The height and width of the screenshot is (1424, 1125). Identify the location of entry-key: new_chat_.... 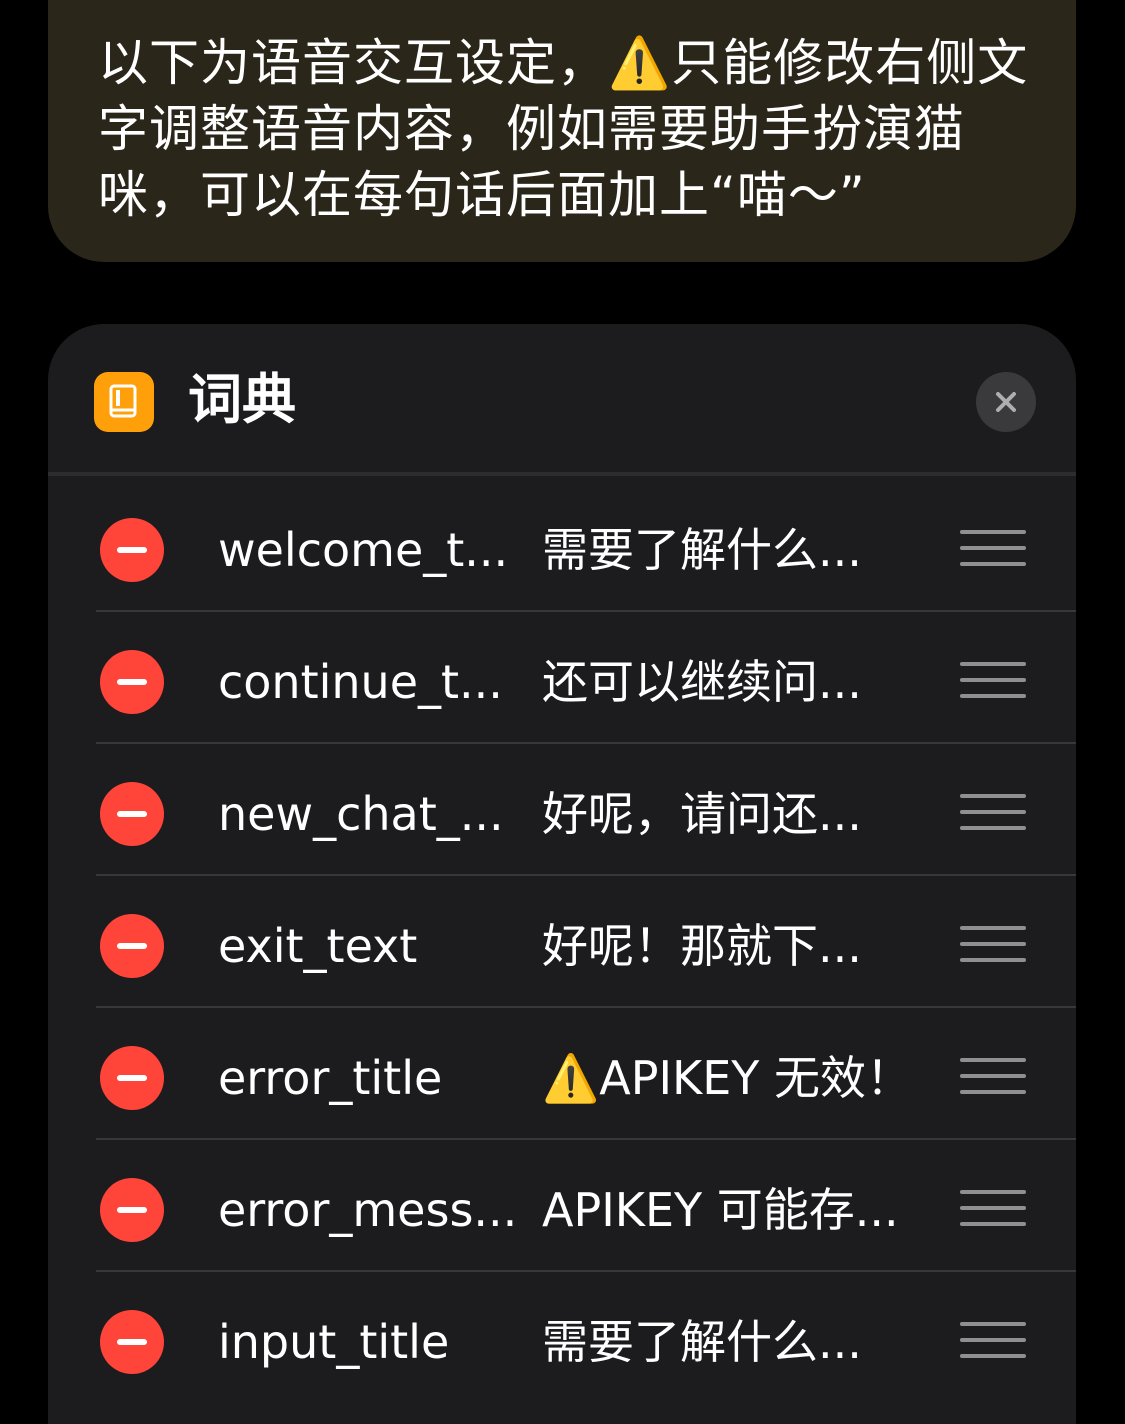
(361, 814).